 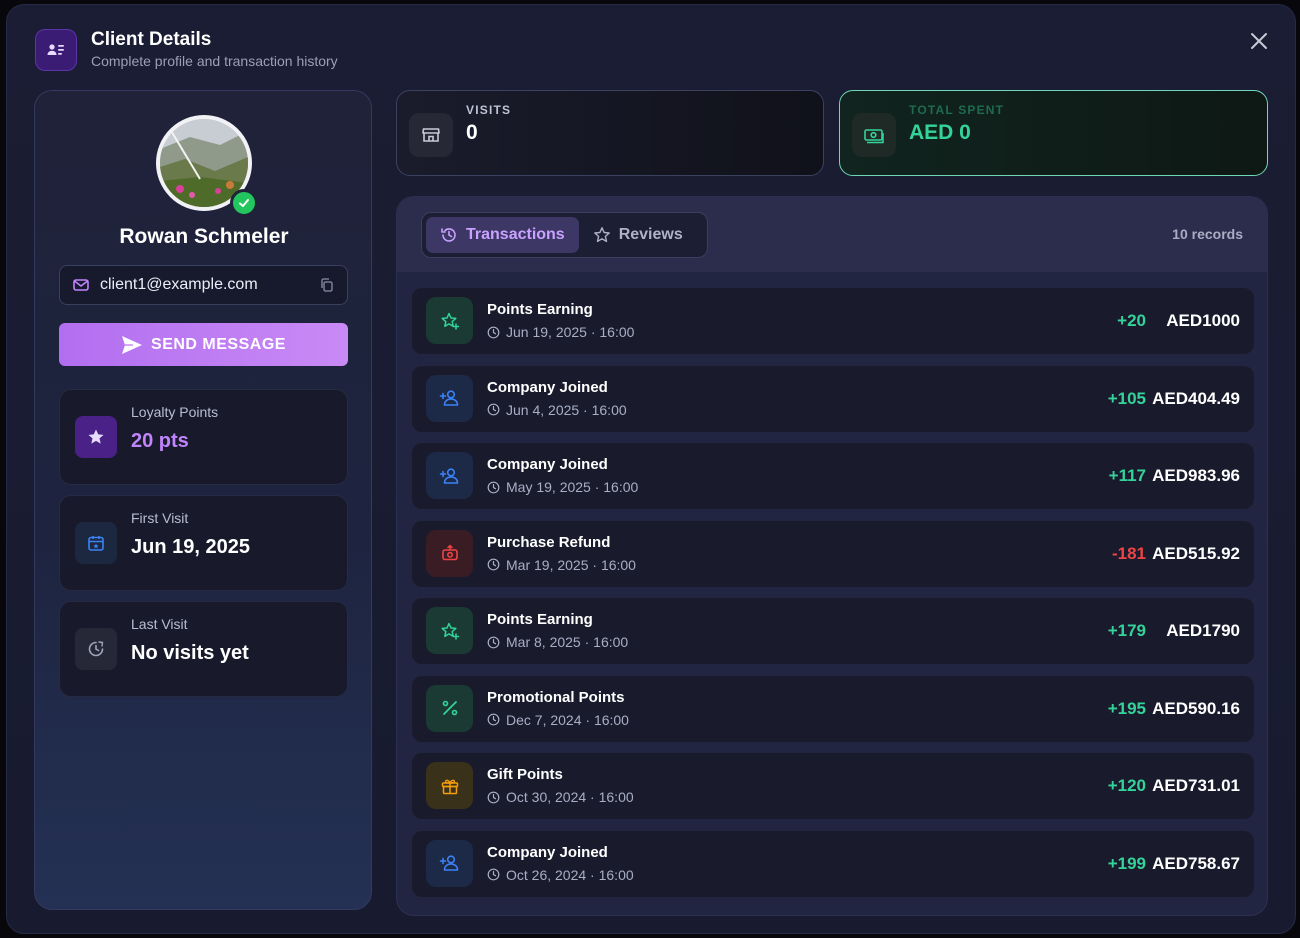 What do you see at coordinates (1196, 553) in the screenshot?
I see `transaction-amount: AED515.92` at bounding box center [1196, 553].